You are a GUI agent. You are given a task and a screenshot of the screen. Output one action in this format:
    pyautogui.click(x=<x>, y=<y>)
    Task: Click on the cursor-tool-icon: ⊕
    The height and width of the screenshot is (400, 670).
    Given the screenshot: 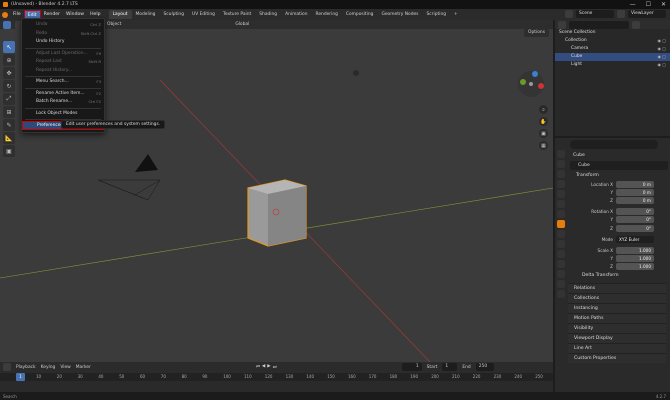 What is the action you would take?
    pyautogui.click(x=9, y=60)
    